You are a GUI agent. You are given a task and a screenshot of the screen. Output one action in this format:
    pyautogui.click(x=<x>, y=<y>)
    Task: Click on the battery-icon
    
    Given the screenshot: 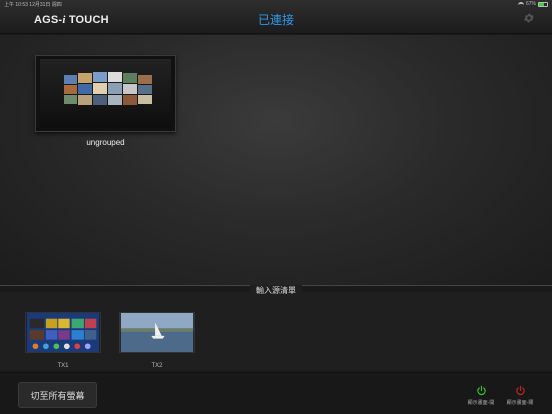 What is the action you would take?
    pyautogui.click(x=543, y=4)
    